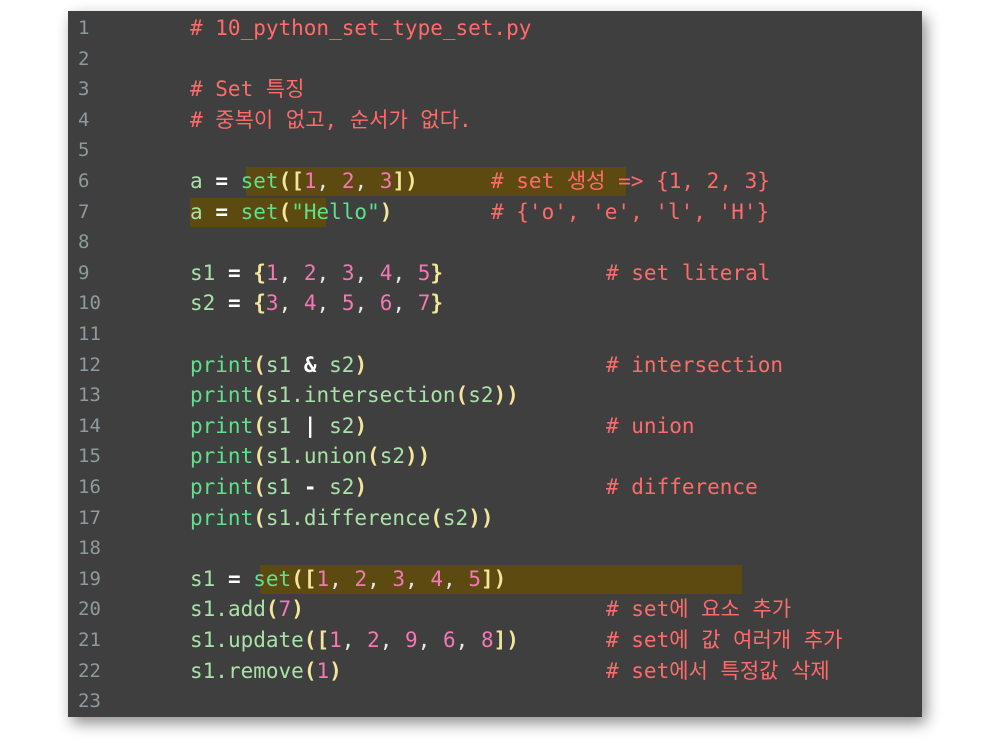 The height and width of the screenshot is (743, 1001). Describe the element at coordinates (89, 609) in the screenshot. I see `line-number: 20` at that location.